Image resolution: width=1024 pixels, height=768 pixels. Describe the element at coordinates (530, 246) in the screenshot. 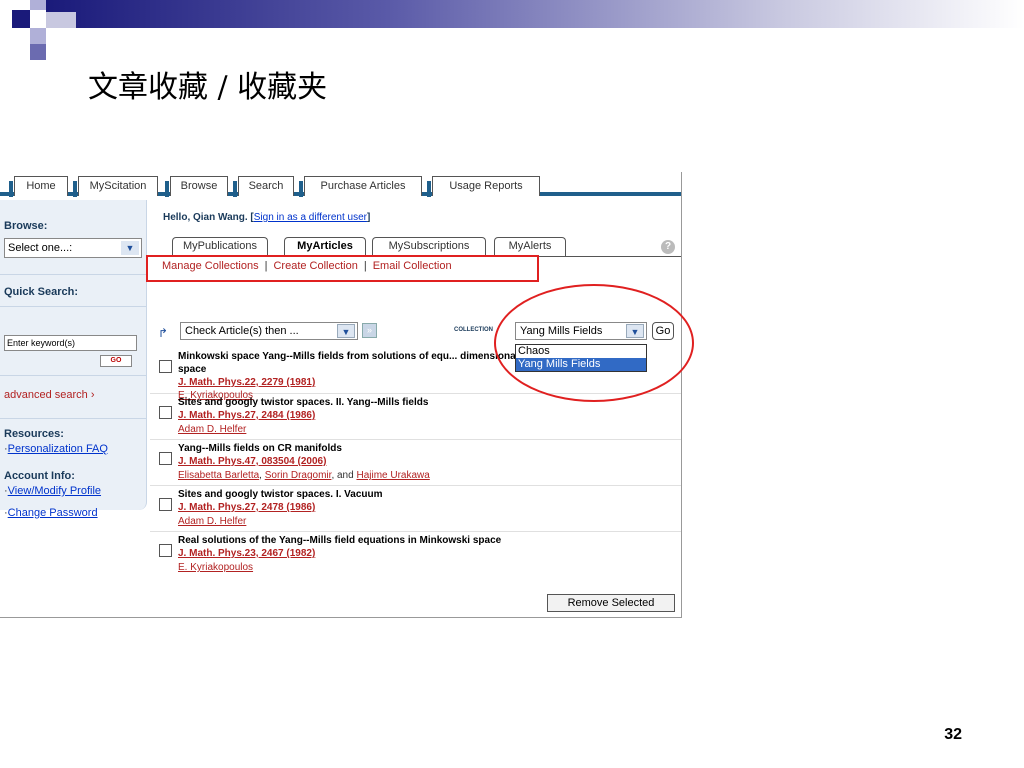

I see `tab-myalerts: MyAlerts` at that location.